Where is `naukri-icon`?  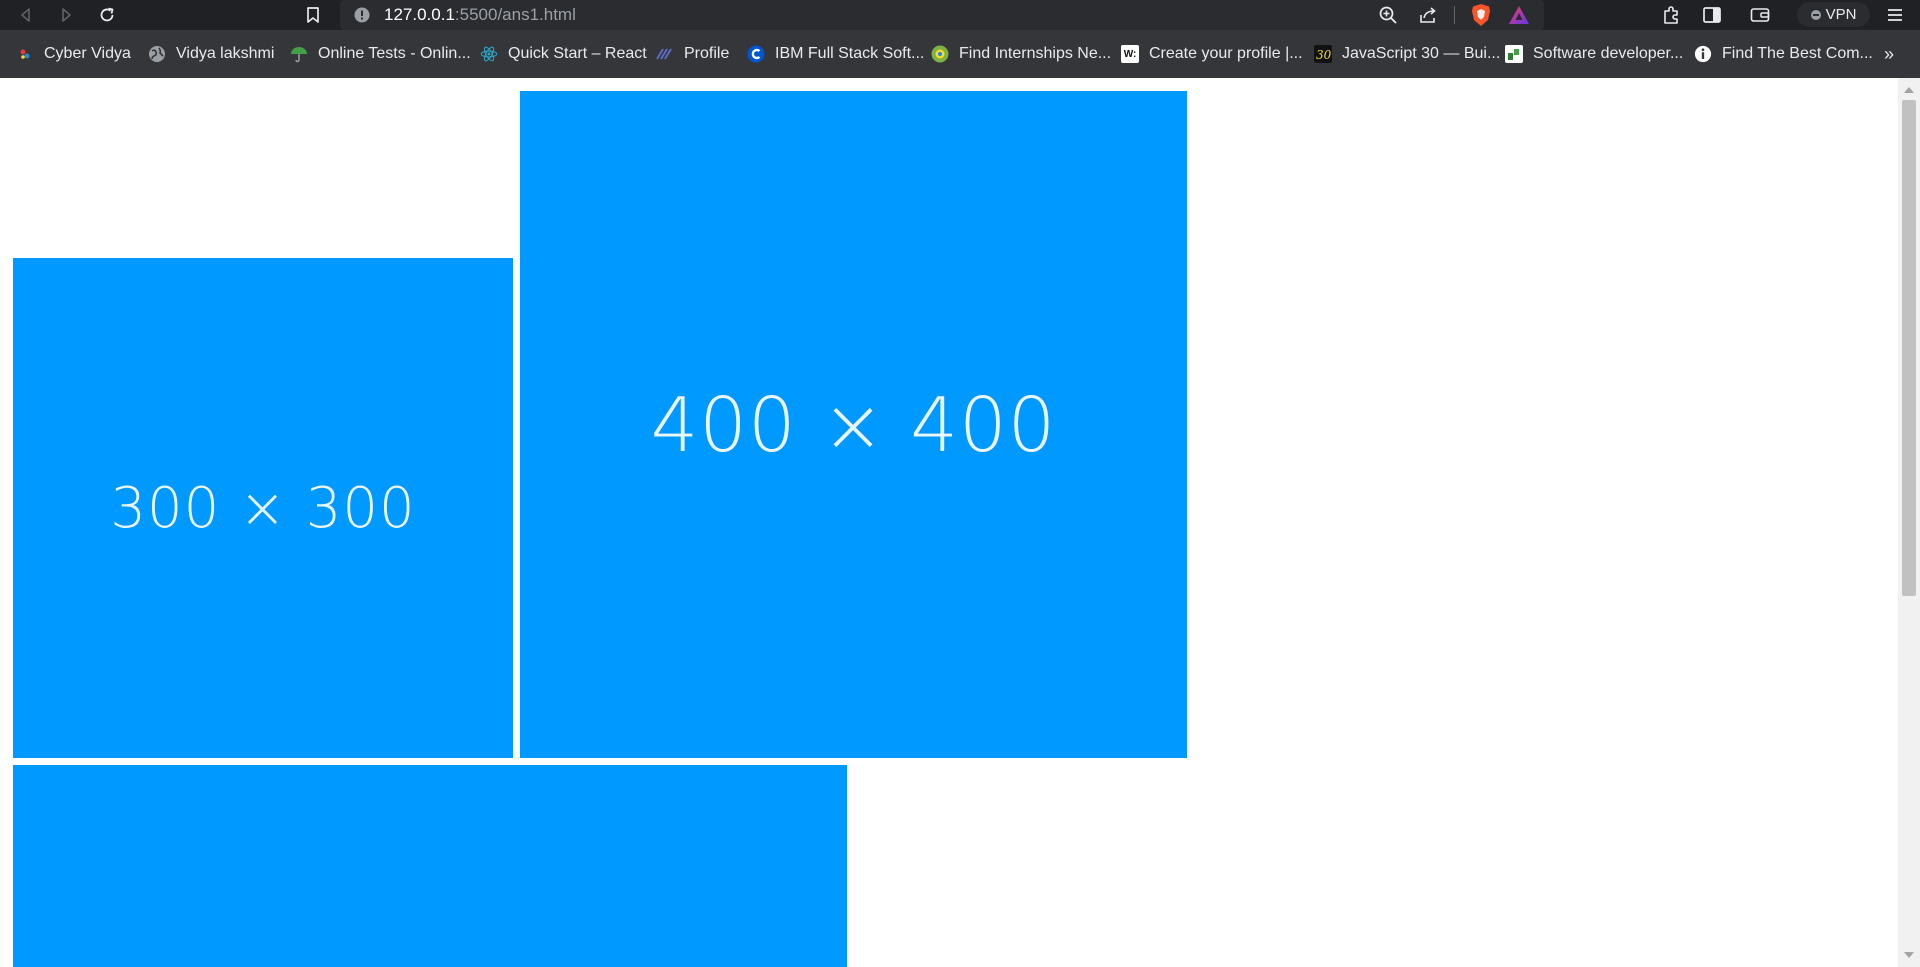 naukri-icon is located at coordinates (1514, 54).